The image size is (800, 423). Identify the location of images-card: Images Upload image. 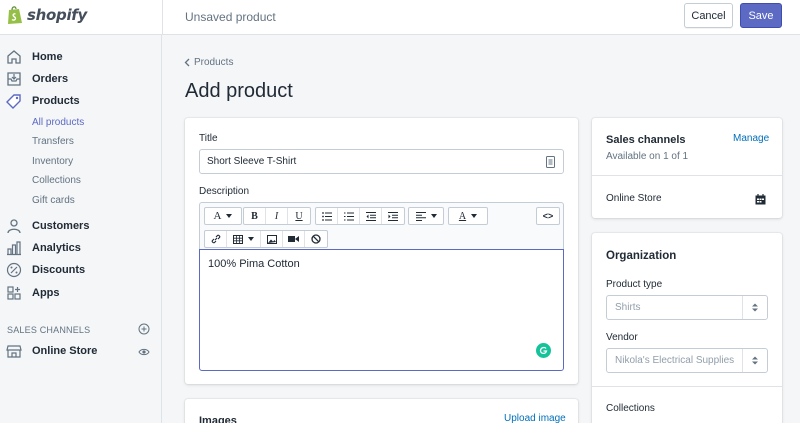
(381, 411).